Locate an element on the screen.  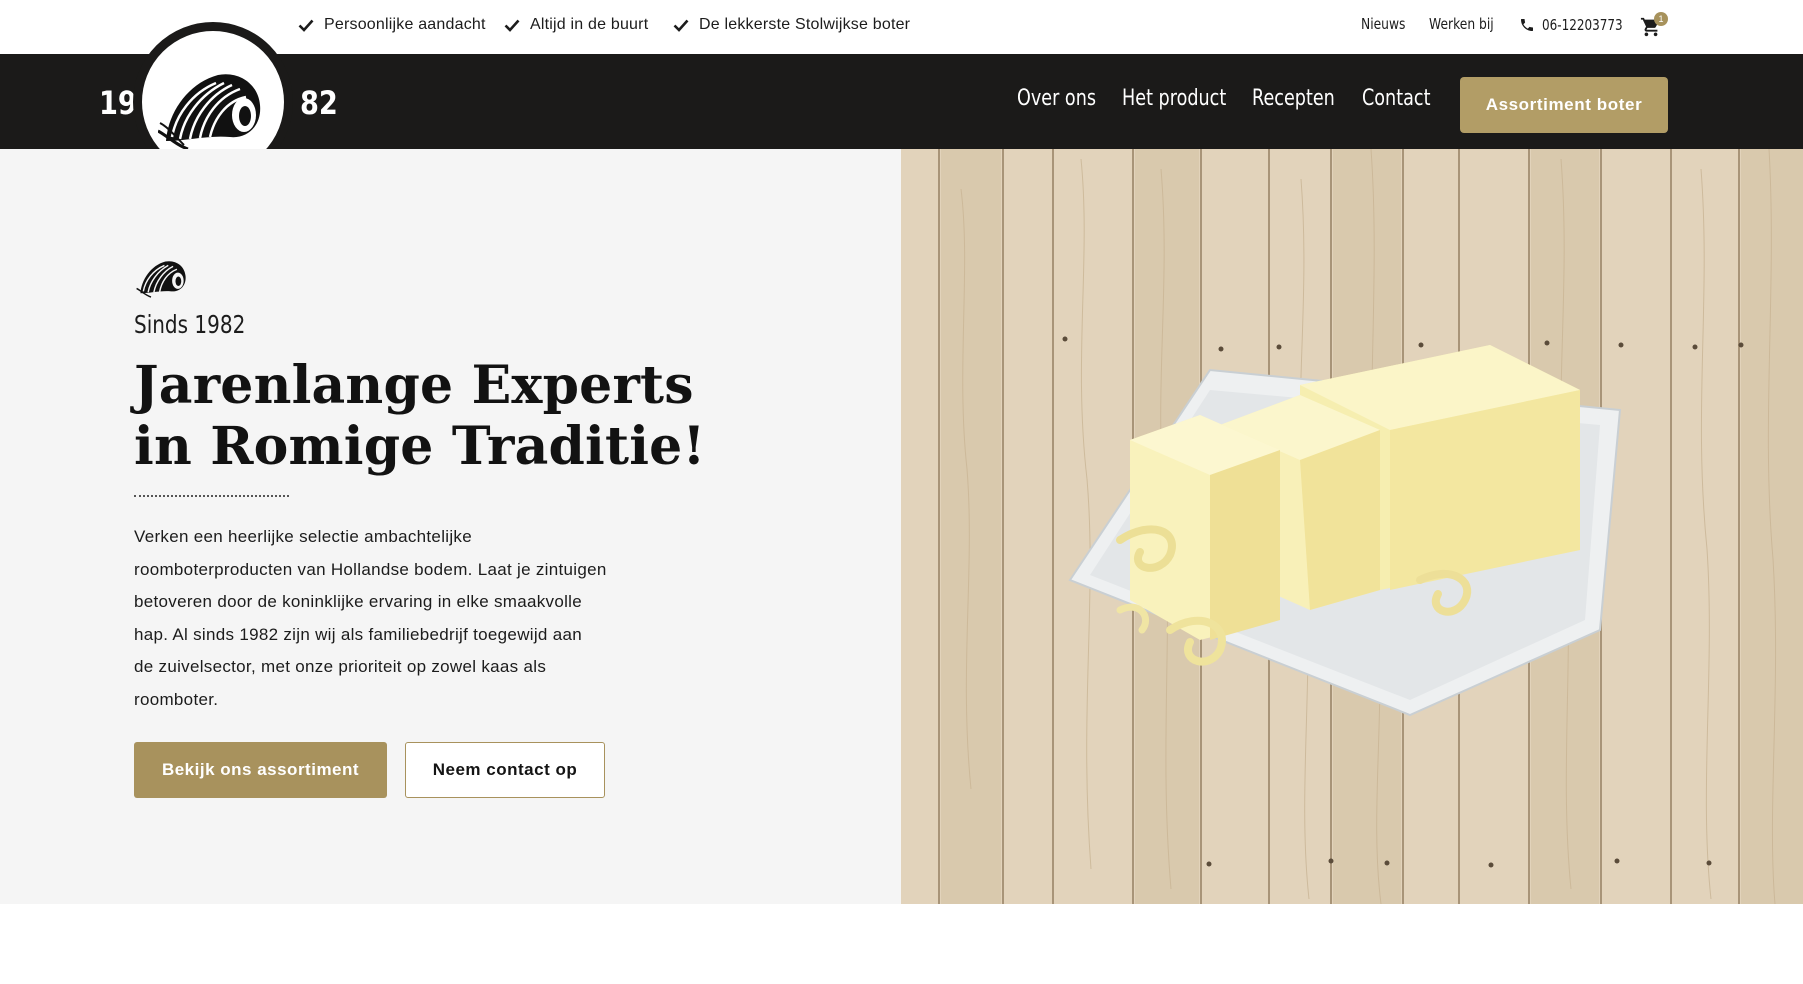
butter-curl-logo-icon is located at coordinates (209, 112).